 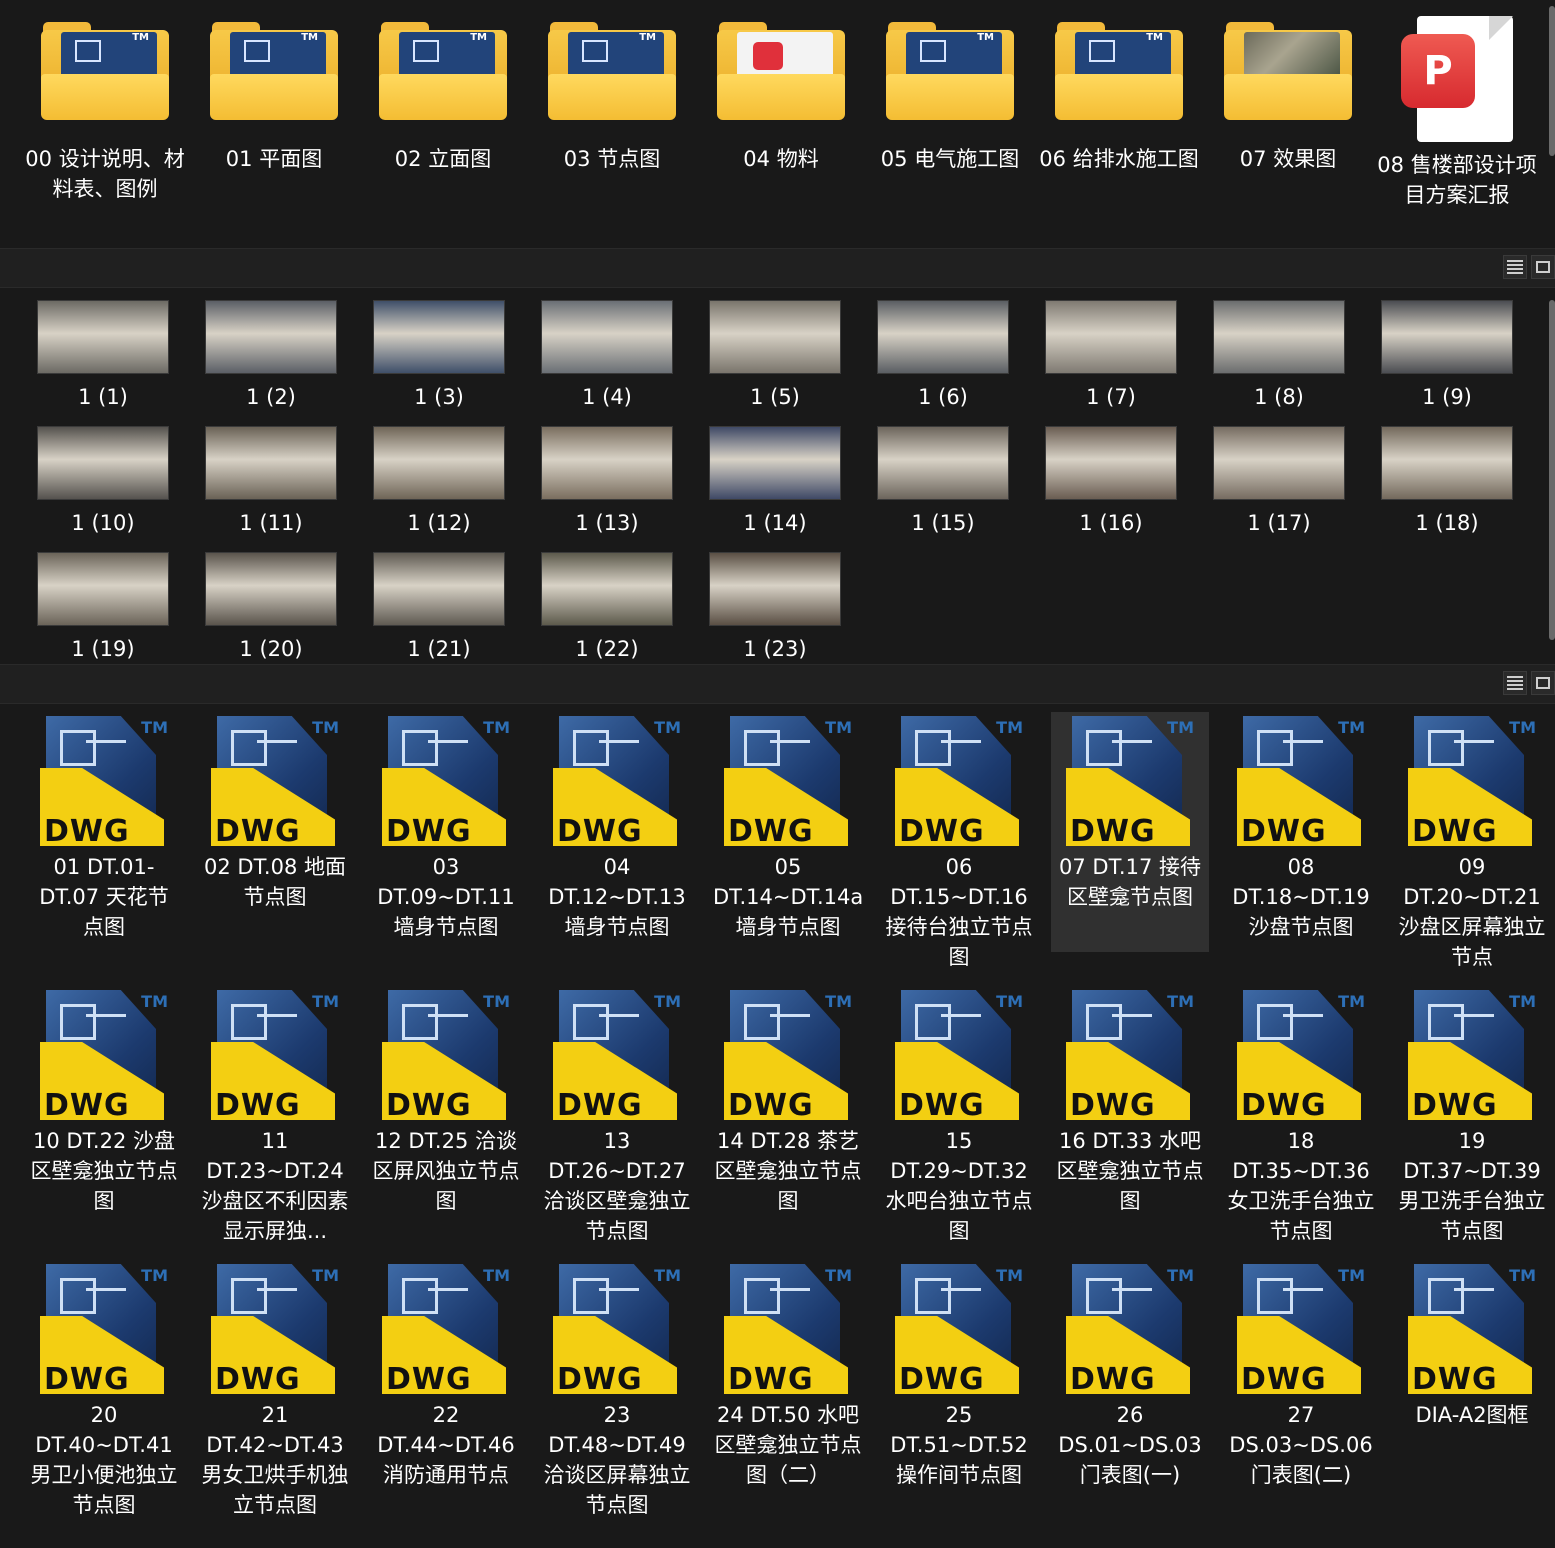 What do you see at coordinates (439, 608) in the screenshot?
I see `image-item: 1 (21)` at bounding box center [439, 608].